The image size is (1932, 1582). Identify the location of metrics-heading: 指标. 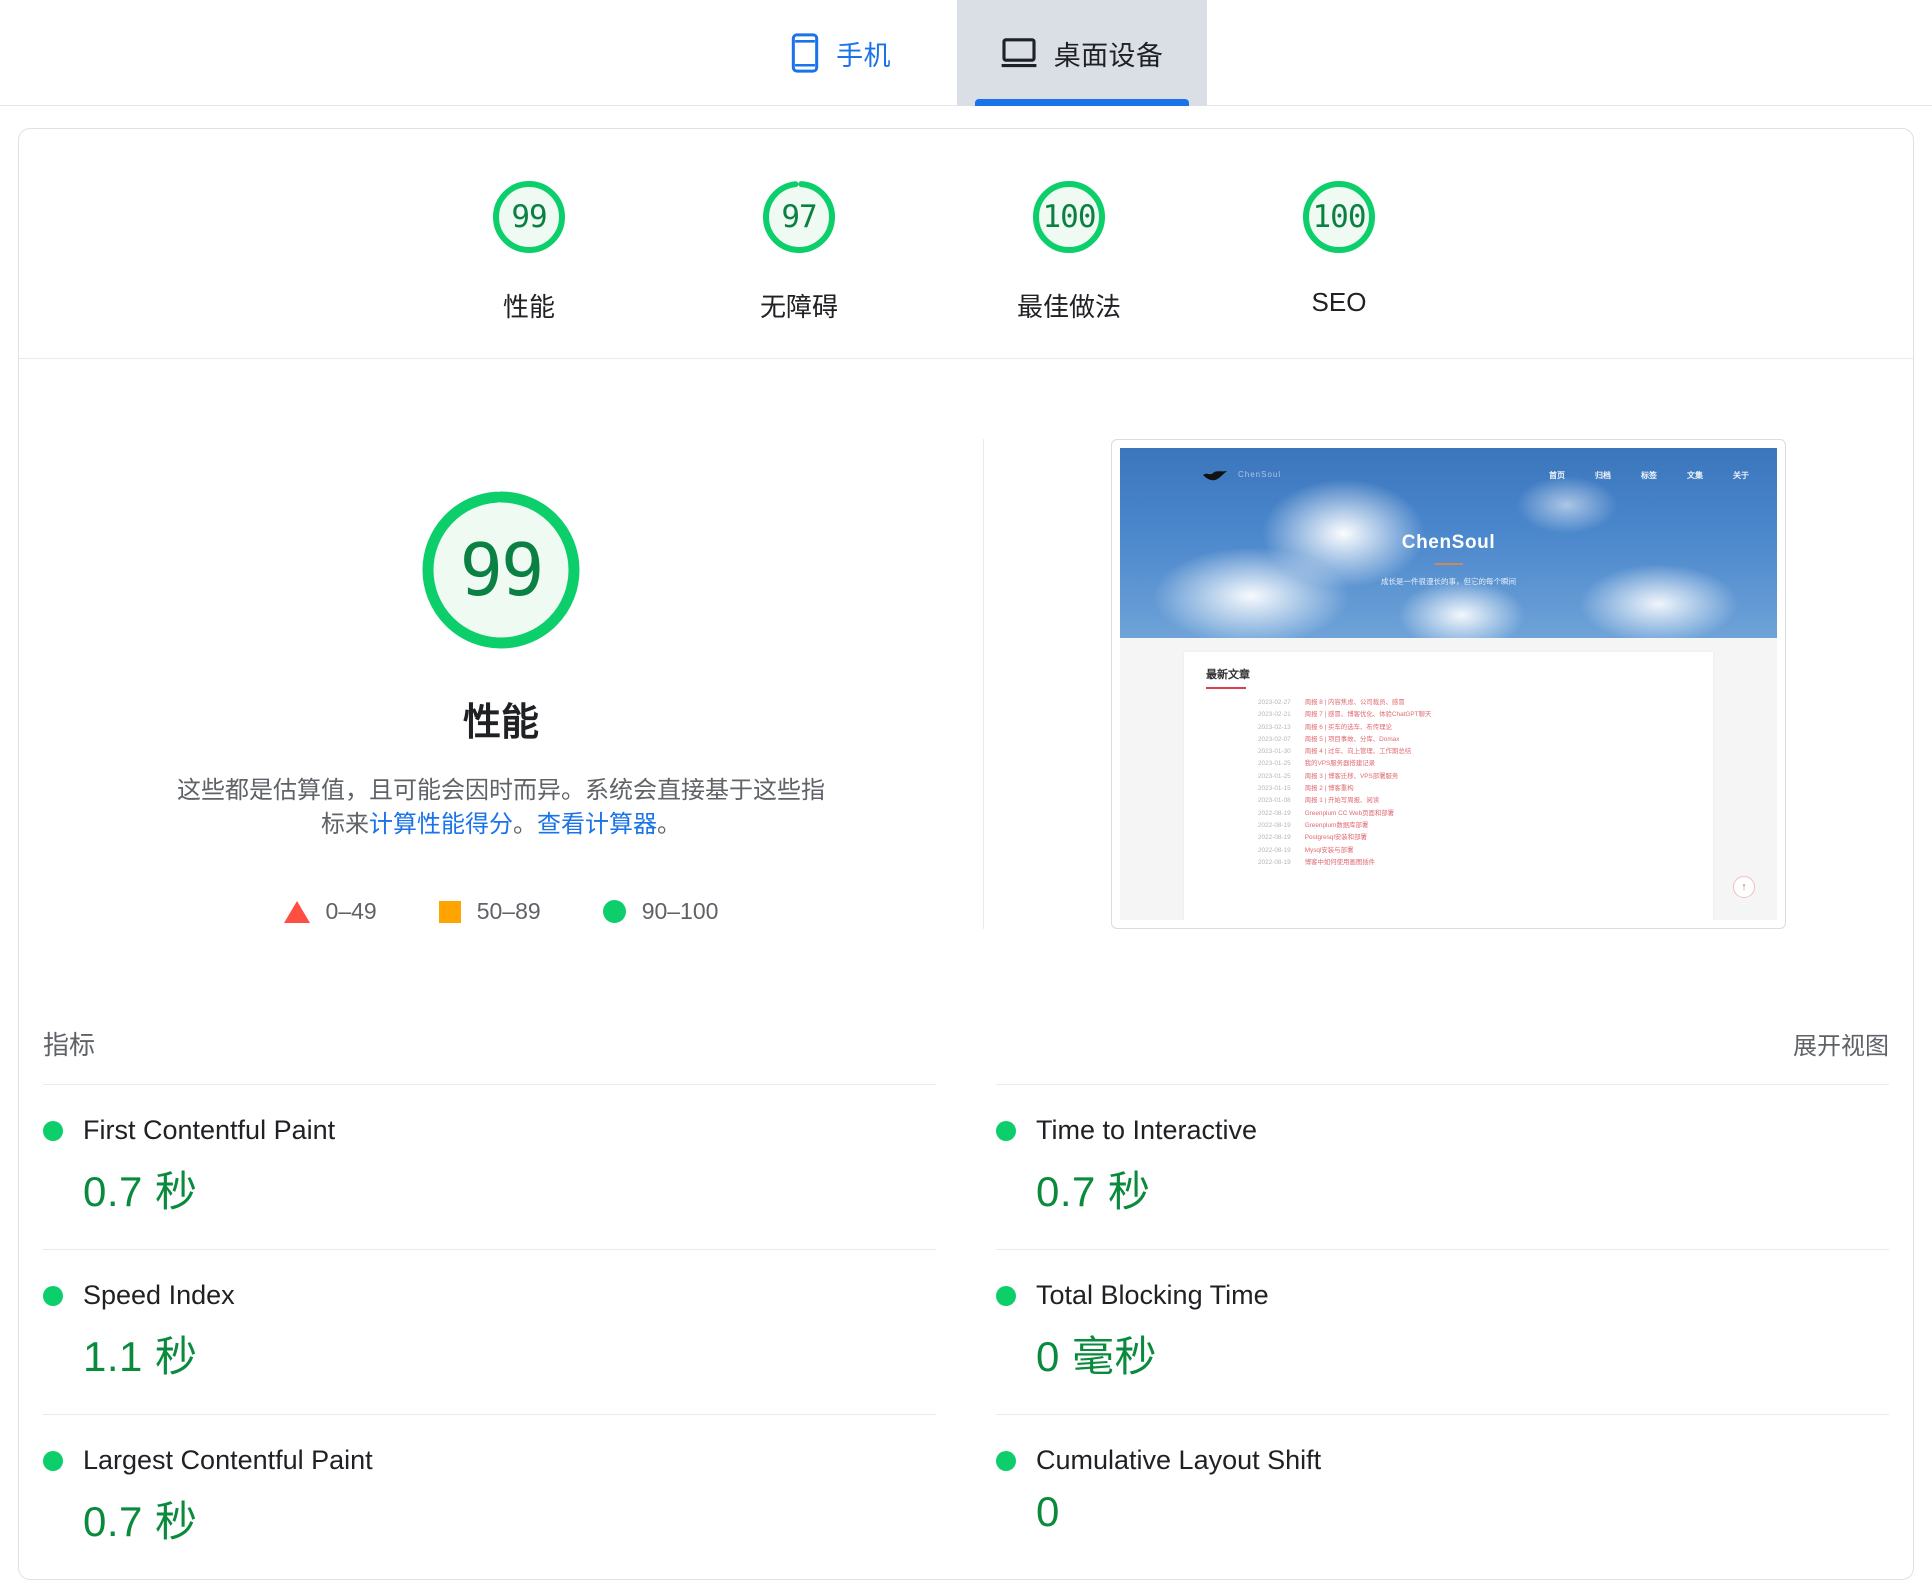
(69, 1045).